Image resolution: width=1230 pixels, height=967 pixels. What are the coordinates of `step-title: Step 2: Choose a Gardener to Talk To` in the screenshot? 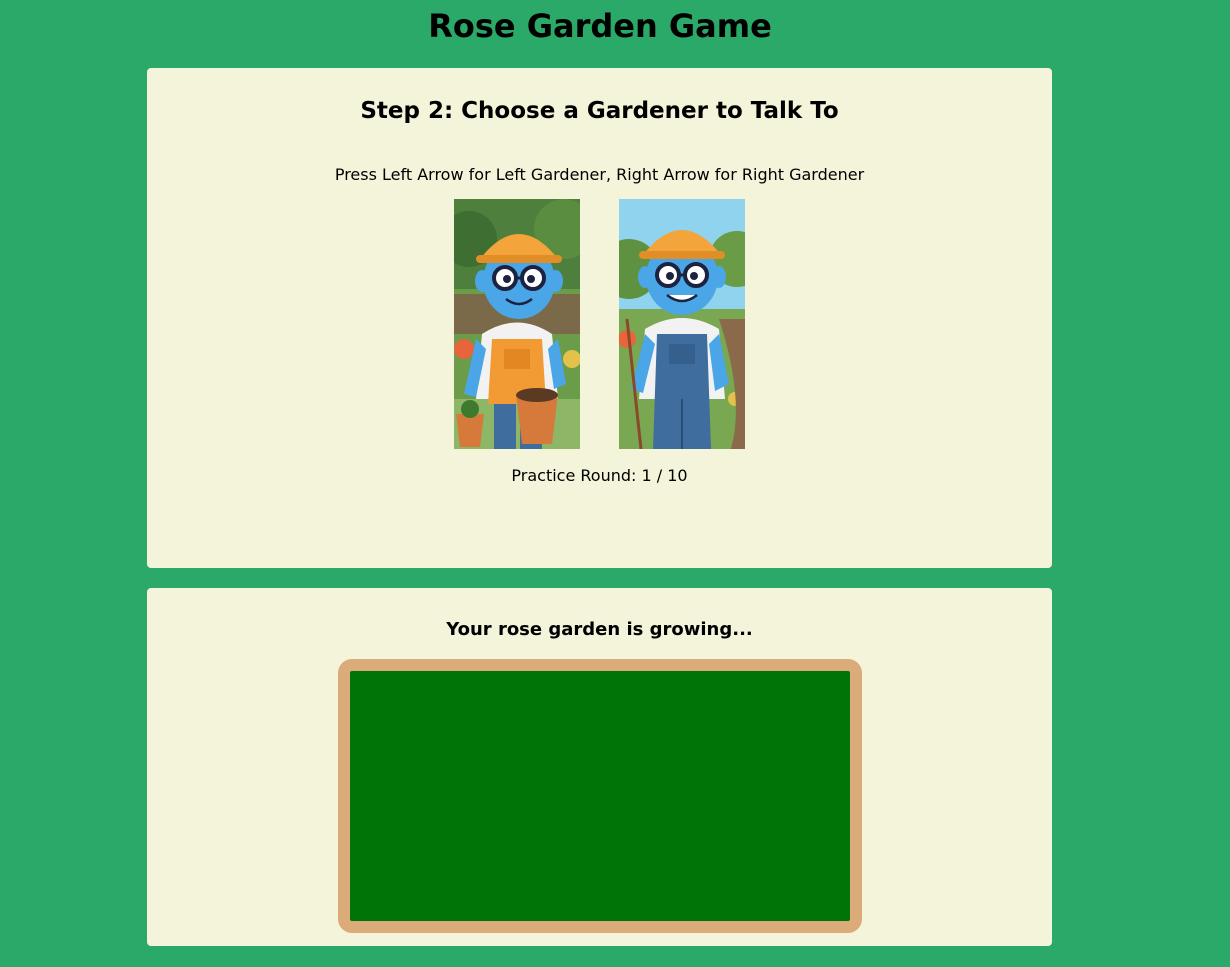 It's located at (599, 111).